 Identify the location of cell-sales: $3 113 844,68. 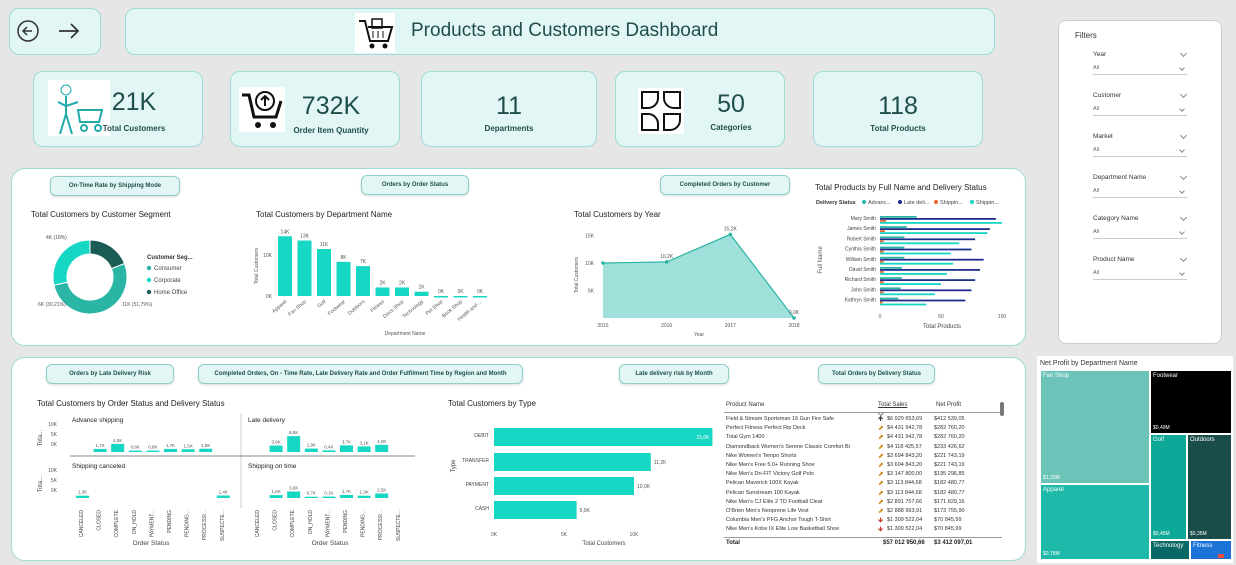
(904, 492).